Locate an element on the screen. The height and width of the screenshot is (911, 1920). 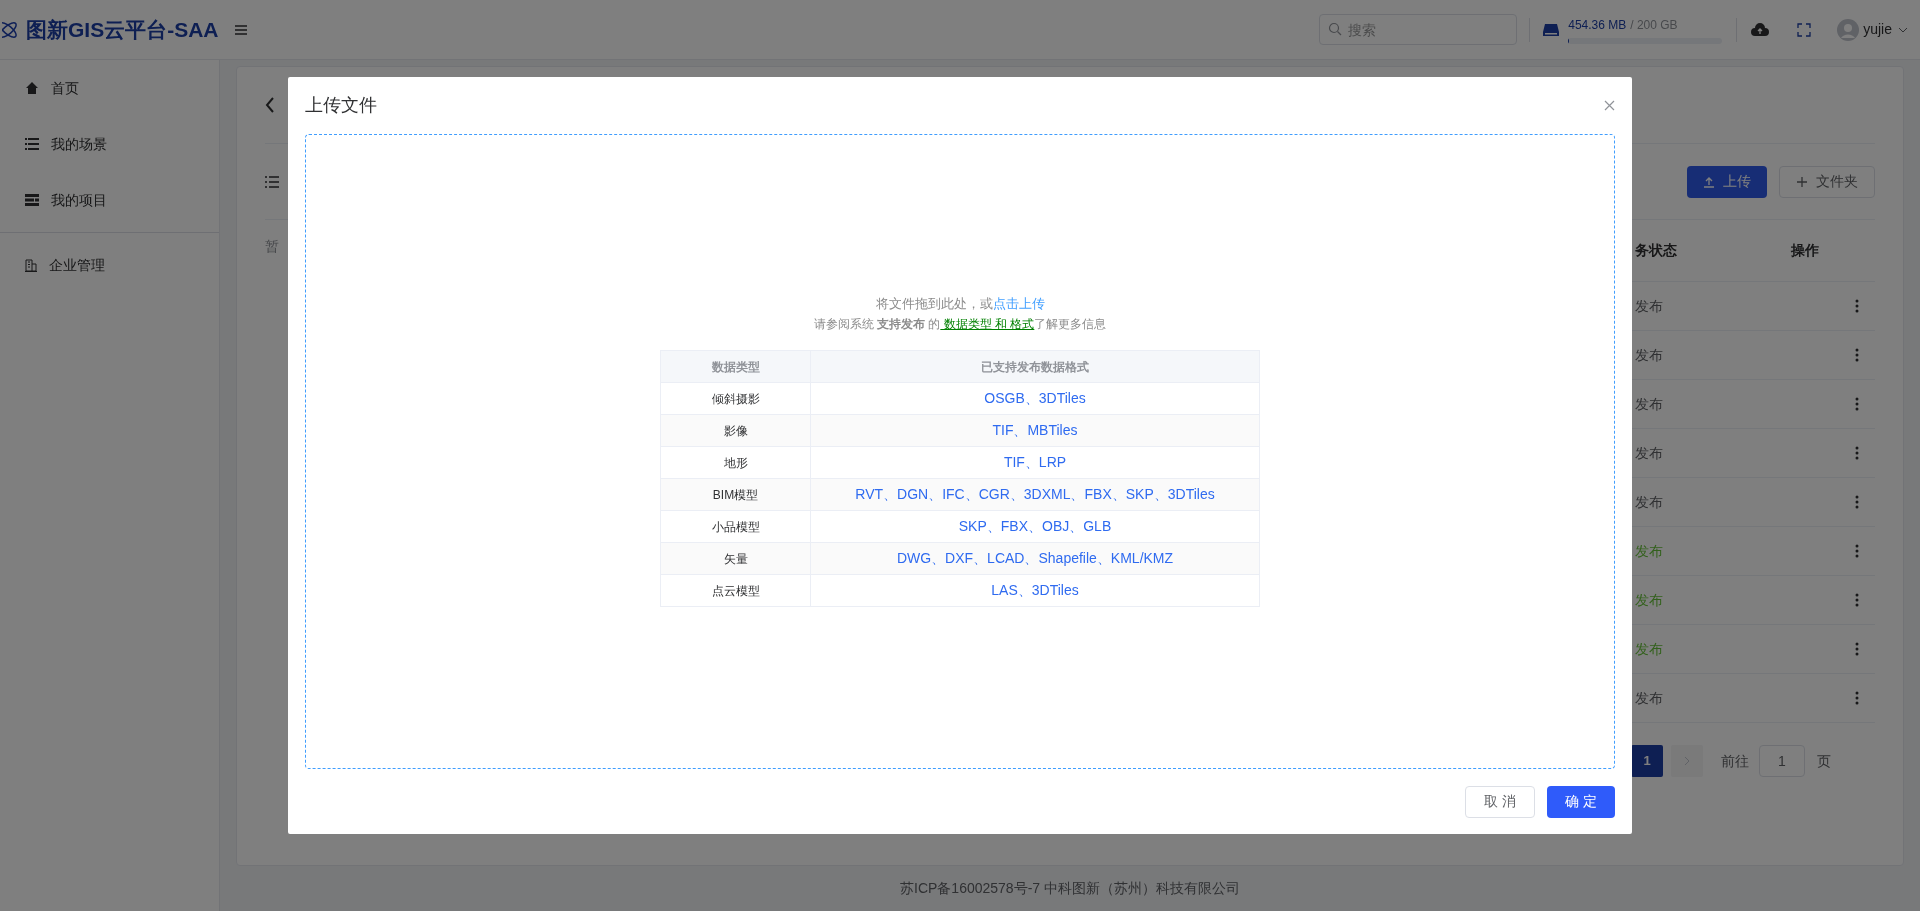
format-cell-text: SKP、FBX、OBJ、GLB is located at coordinates (1035, 526).